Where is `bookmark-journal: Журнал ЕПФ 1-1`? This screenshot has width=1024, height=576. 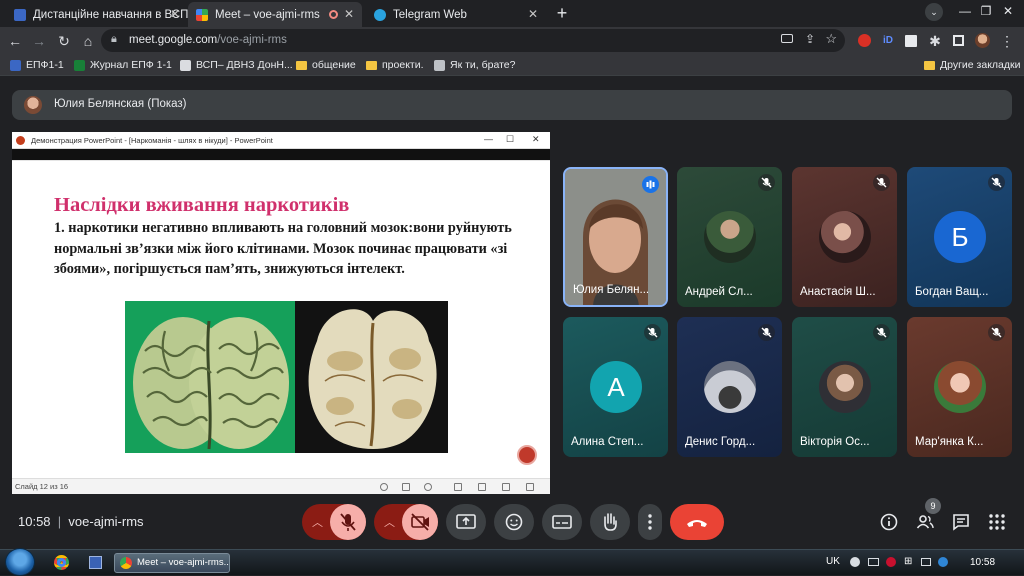
bookmark-journal: Журнал ЕПФ 1-1 is located at coordinates (123, 65).